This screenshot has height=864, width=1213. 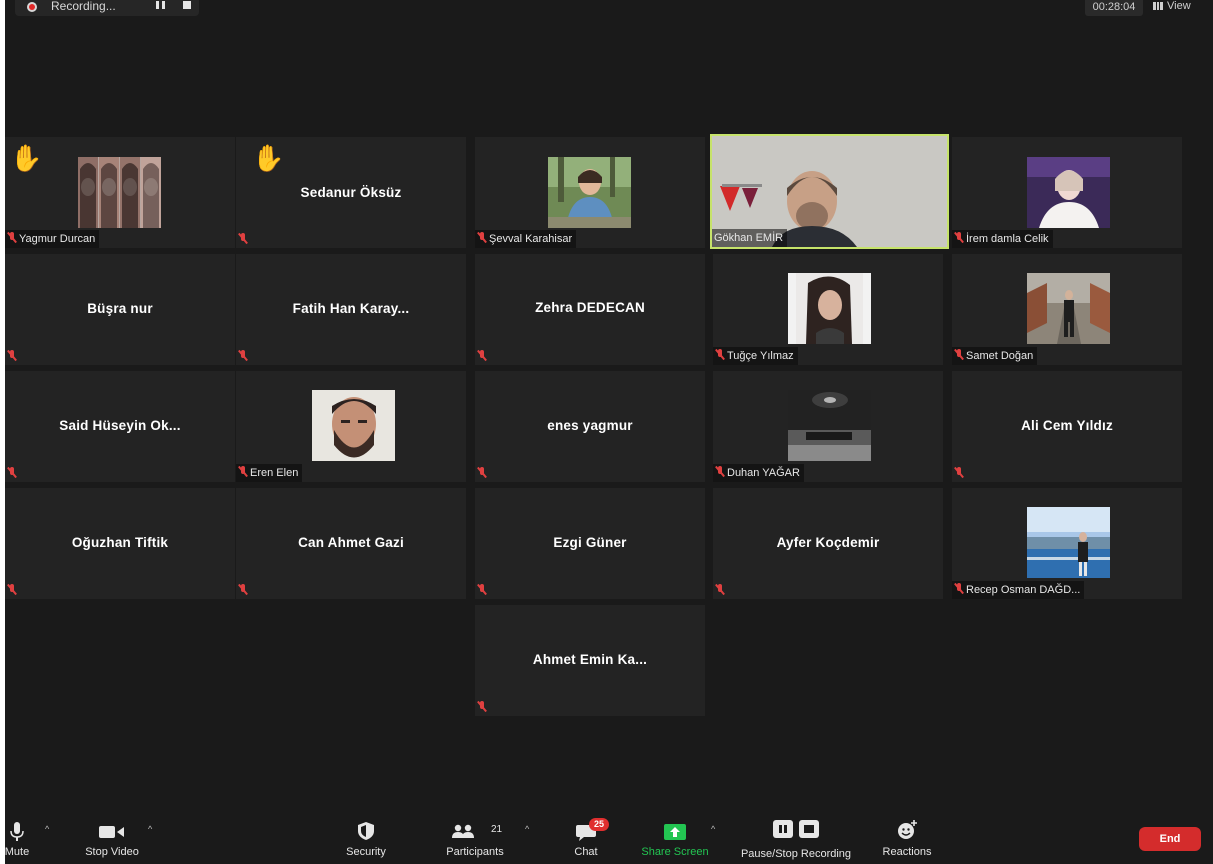 What do you see at coordinates (161, 5) in the screenshot?
I see `pause-recording-icon` at bounding box center [161, 5].